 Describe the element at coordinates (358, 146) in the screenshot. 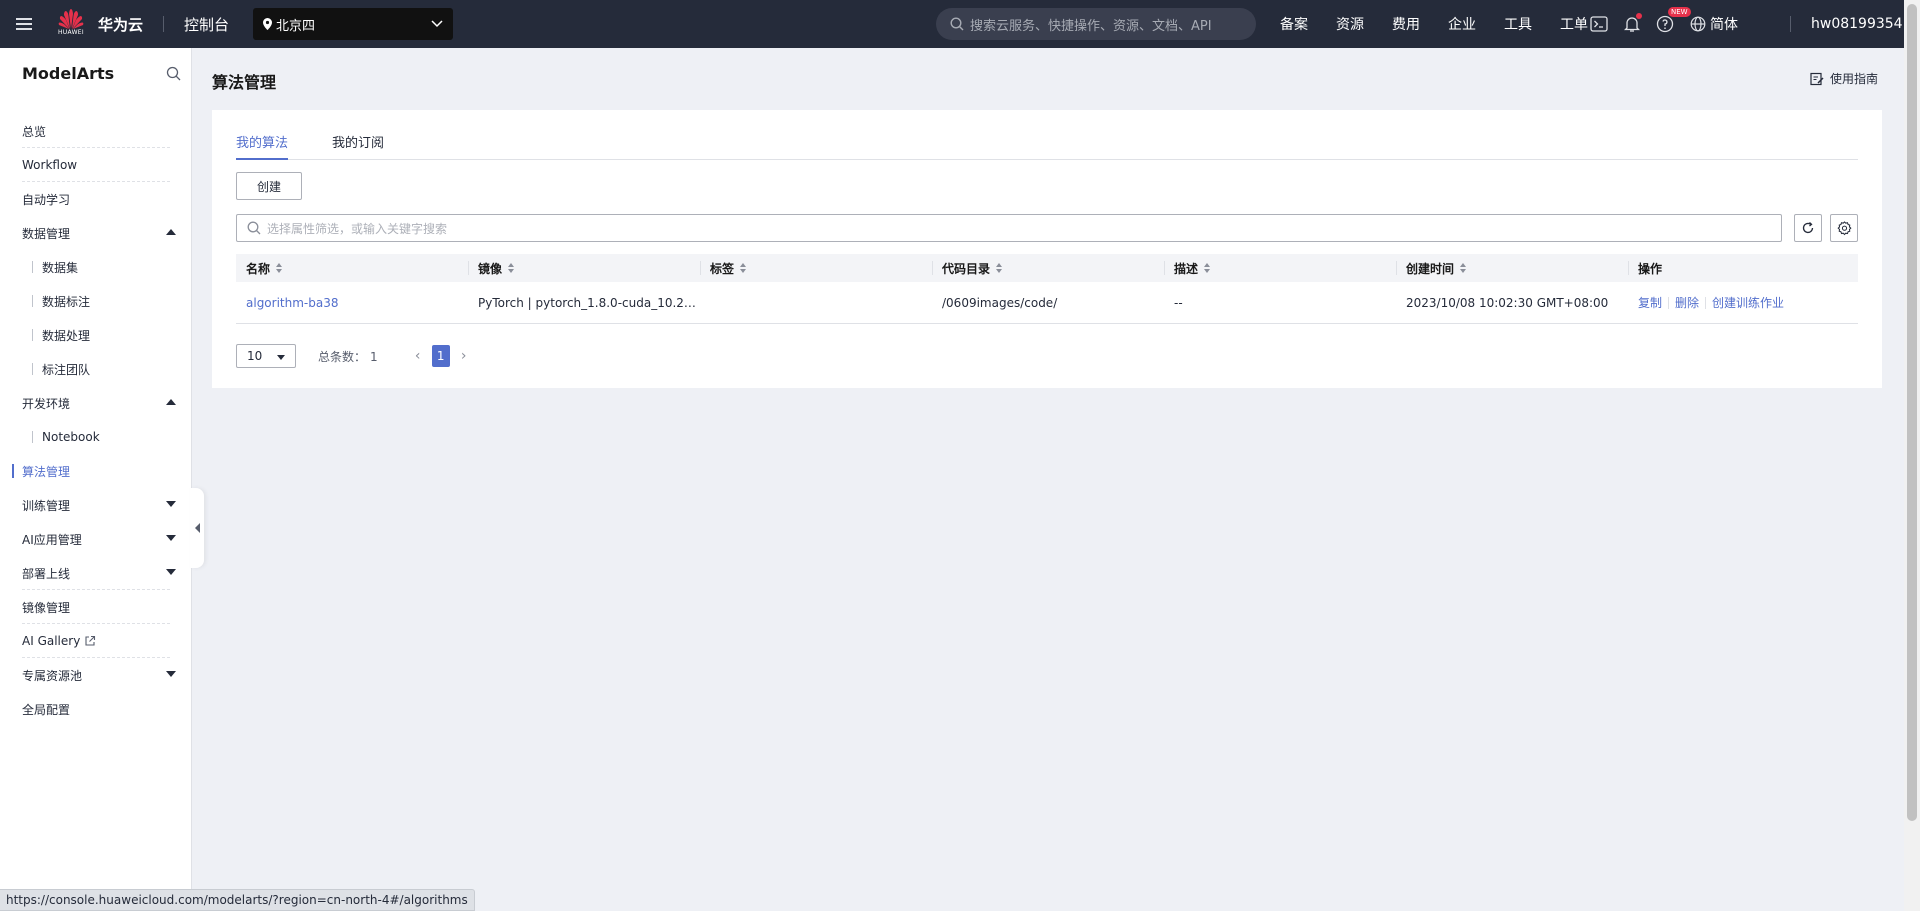

I see `tab-my-subscriptions: 我的订阅` at that location.